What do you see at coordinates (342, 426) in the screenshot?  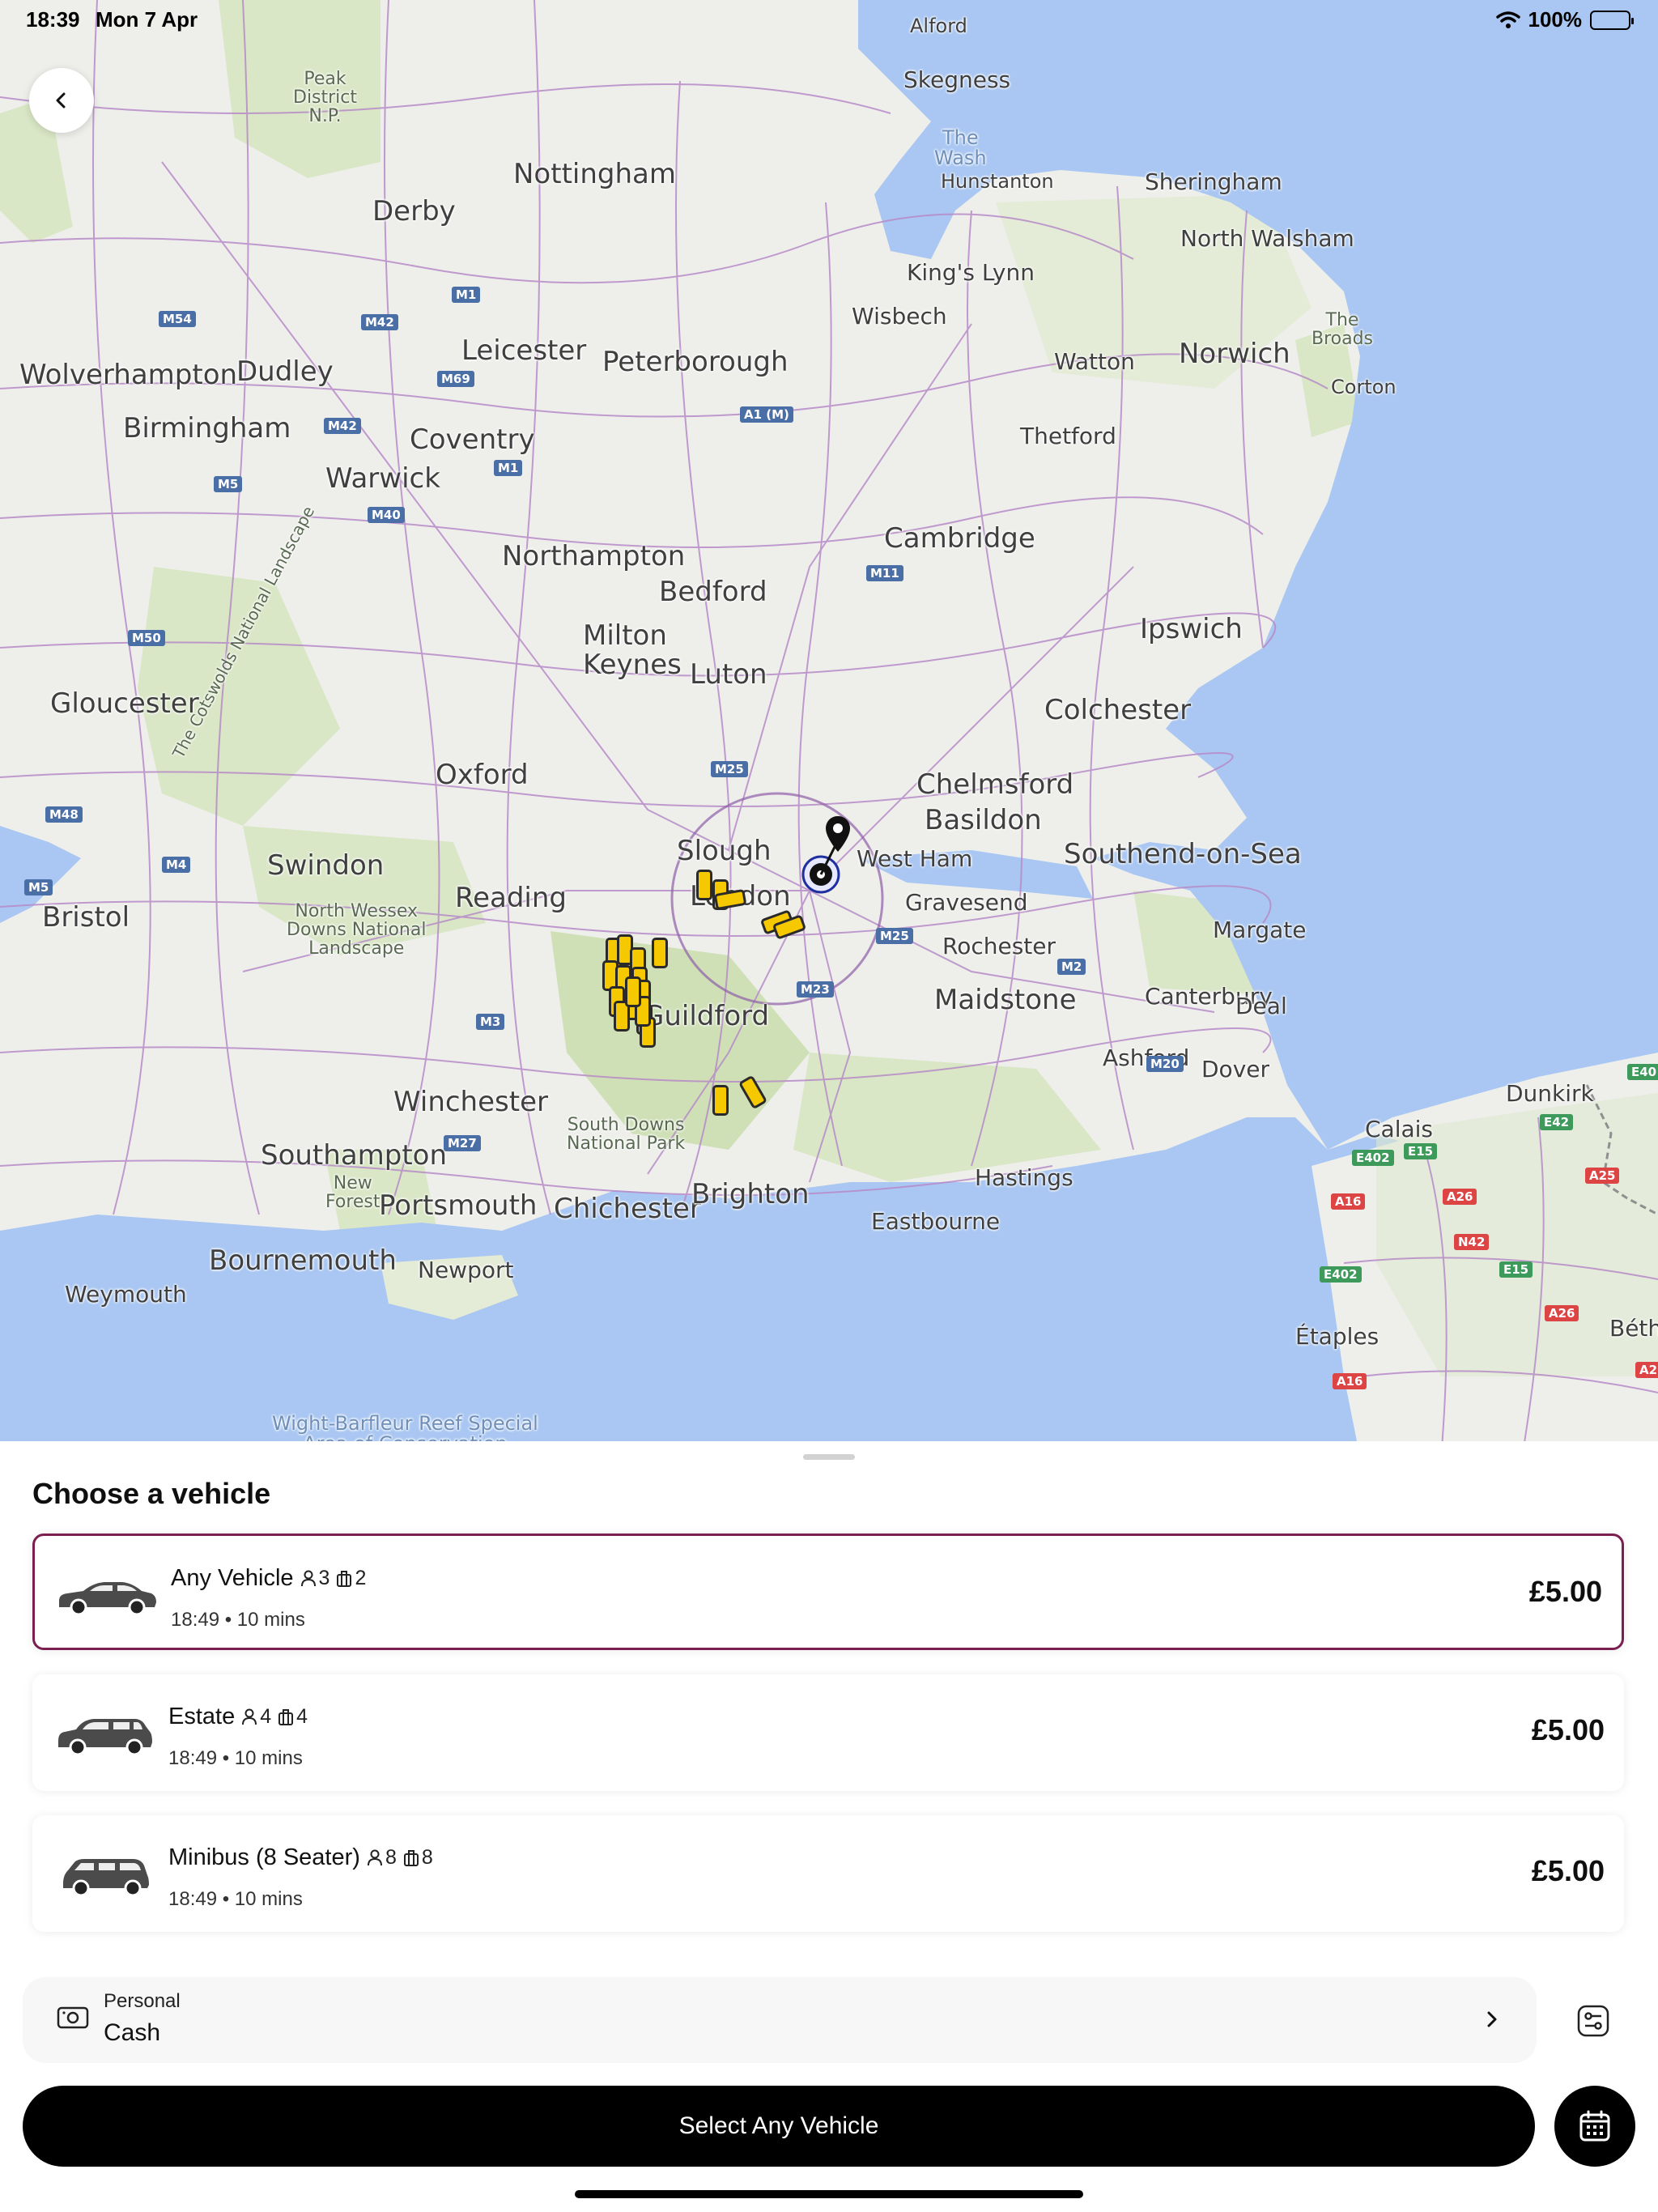 I see `road-shield: M42` at bounding box center [342, 426].